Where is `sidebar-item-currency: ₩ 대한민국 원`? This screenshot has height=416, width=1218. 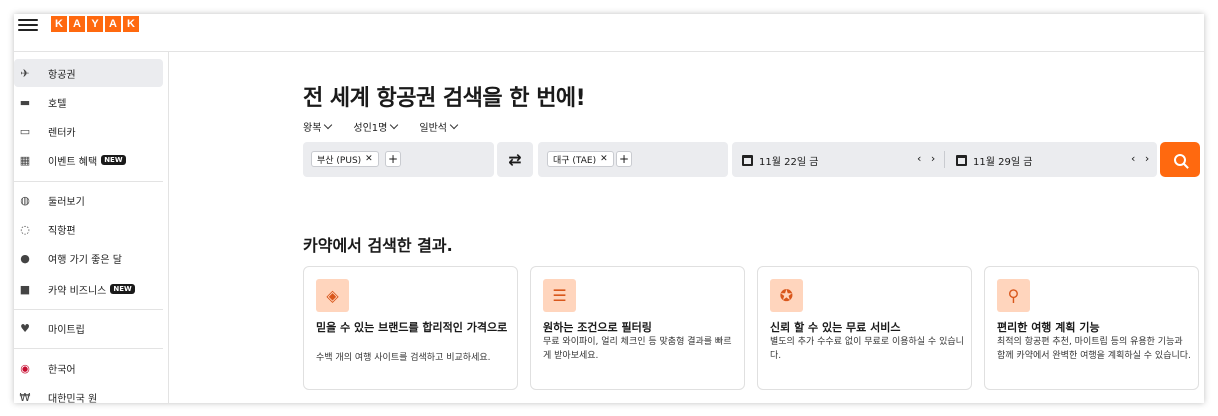
sidebar-item-currency: ₩ 대한민국 원 is located at coordinates (88, 393).